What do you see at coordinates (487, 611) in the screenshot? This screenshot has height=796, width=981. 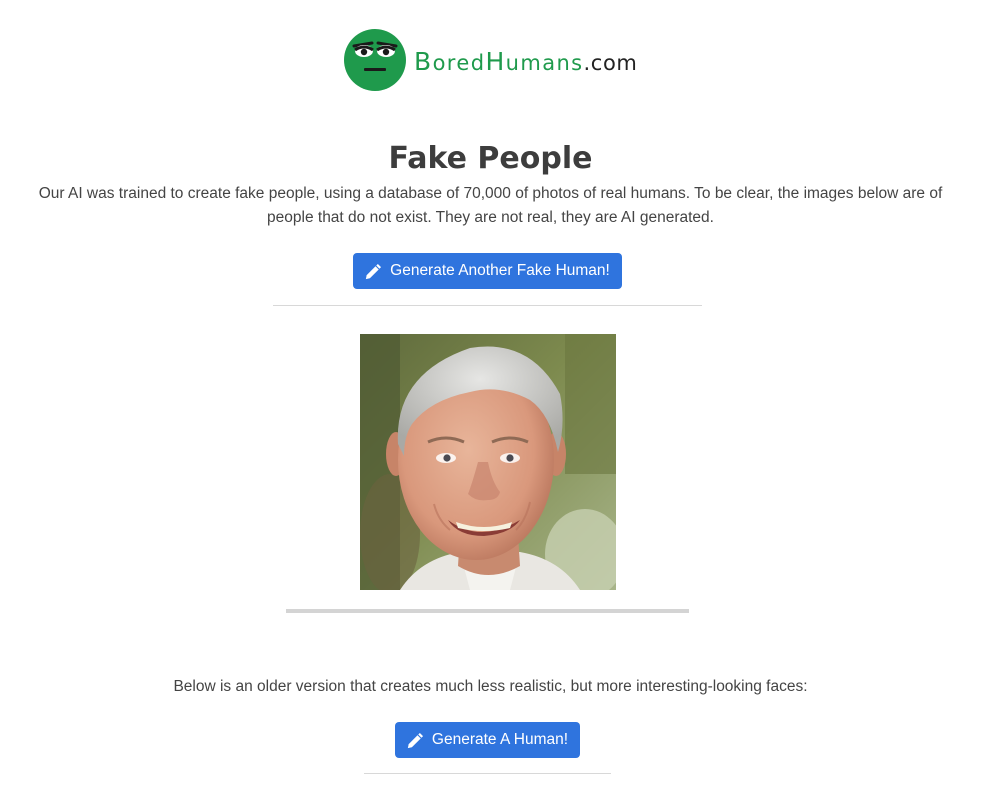 I see `divider-thick` at bounding box center [487, 611].